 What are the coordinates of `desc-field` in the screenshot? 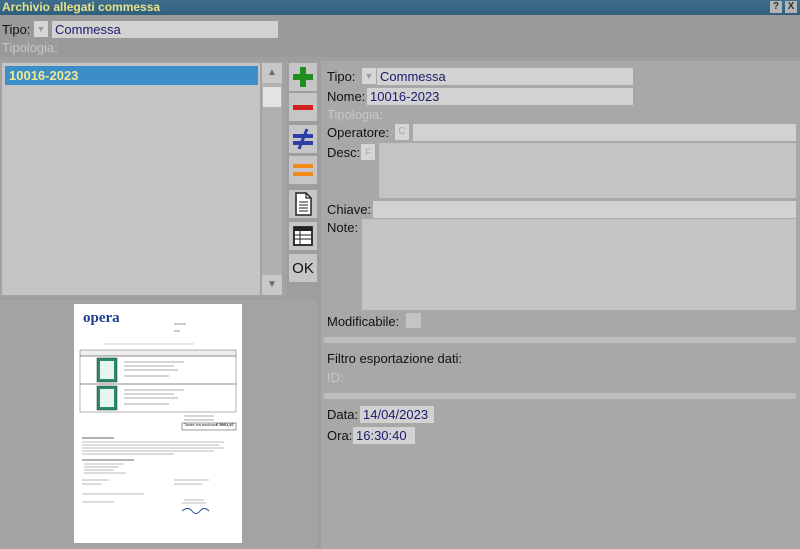 It's located at (587, 170).